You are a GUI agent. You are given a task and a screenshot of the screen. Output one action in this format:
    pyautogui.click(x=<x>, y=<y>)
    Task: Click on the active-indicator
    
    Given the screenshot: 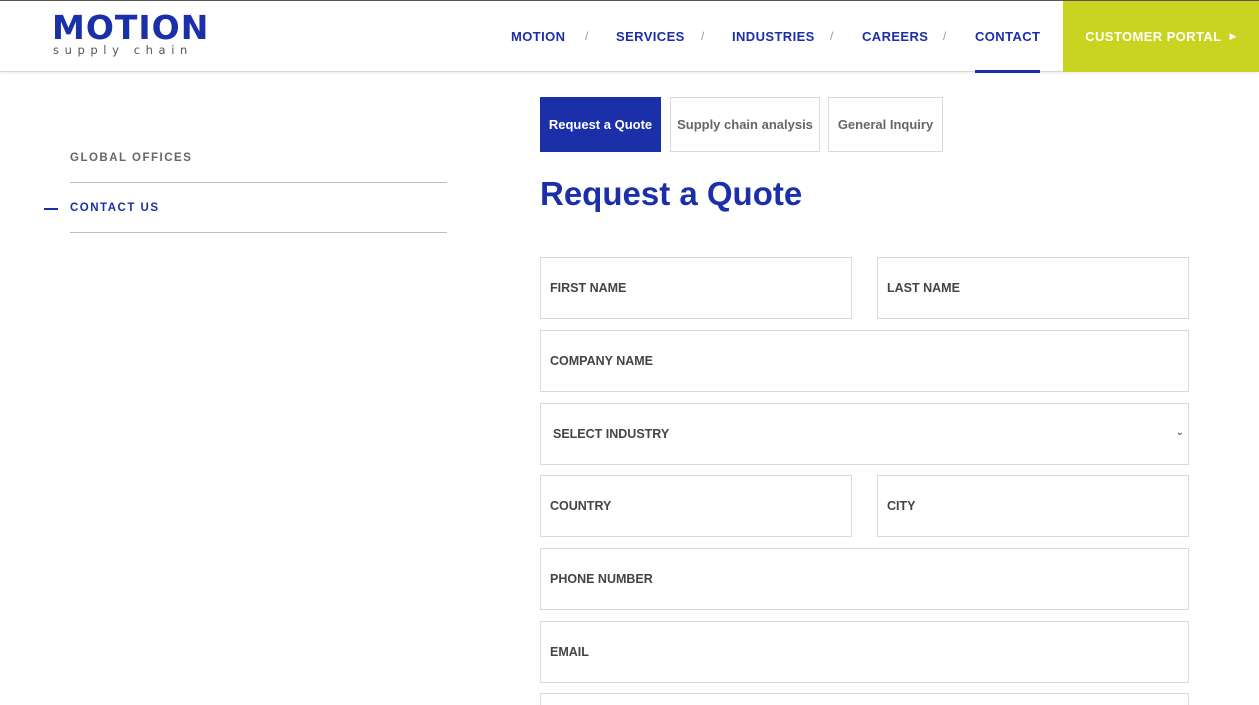 What is the action you would take?
    pyautogui.click(x=51, y=209)
    